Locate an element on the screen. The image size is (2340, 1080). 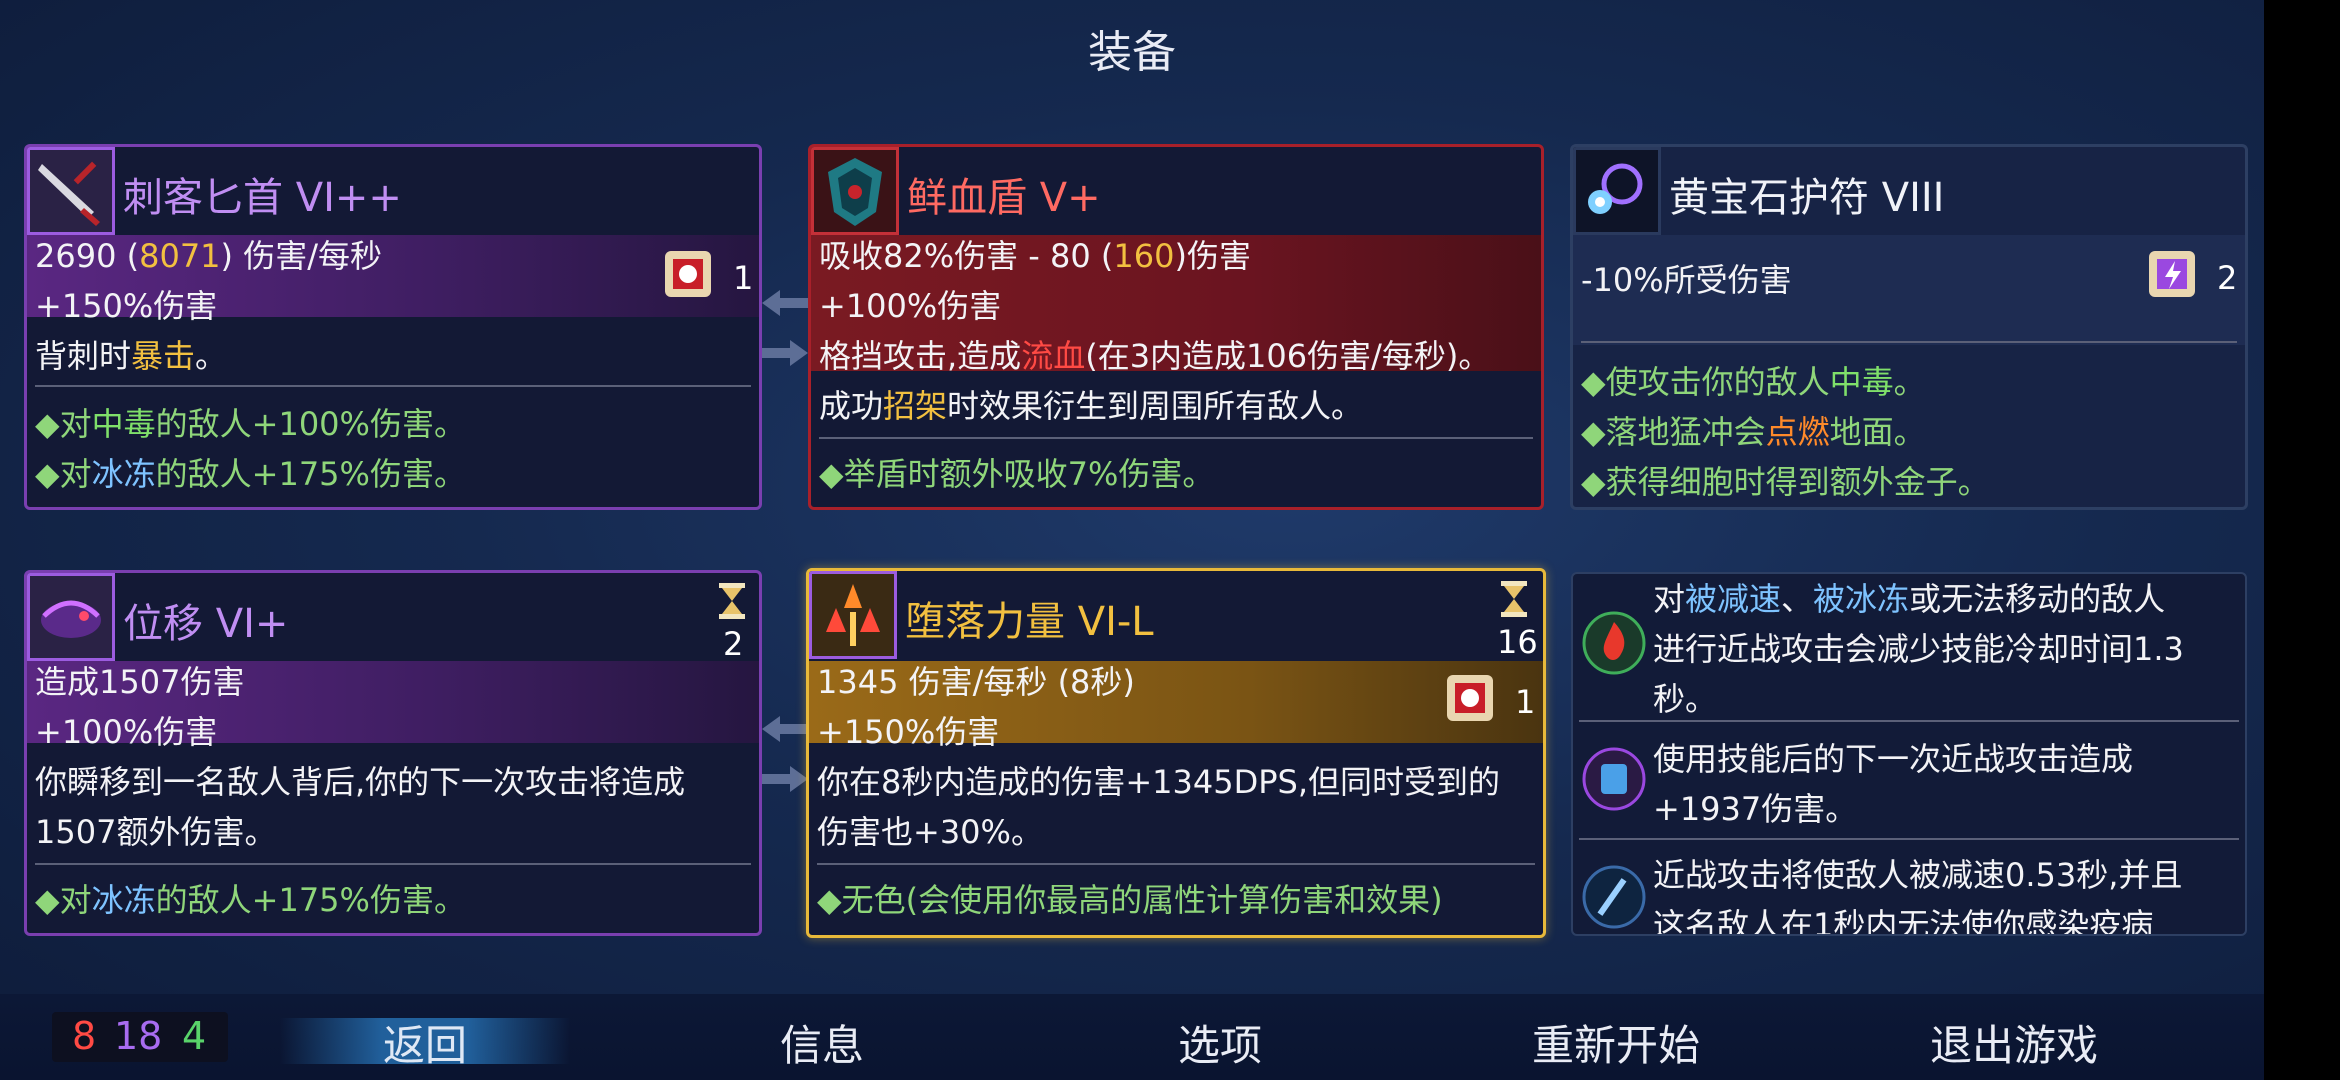
fallen-power-icon is located at coordinates (853, 615).